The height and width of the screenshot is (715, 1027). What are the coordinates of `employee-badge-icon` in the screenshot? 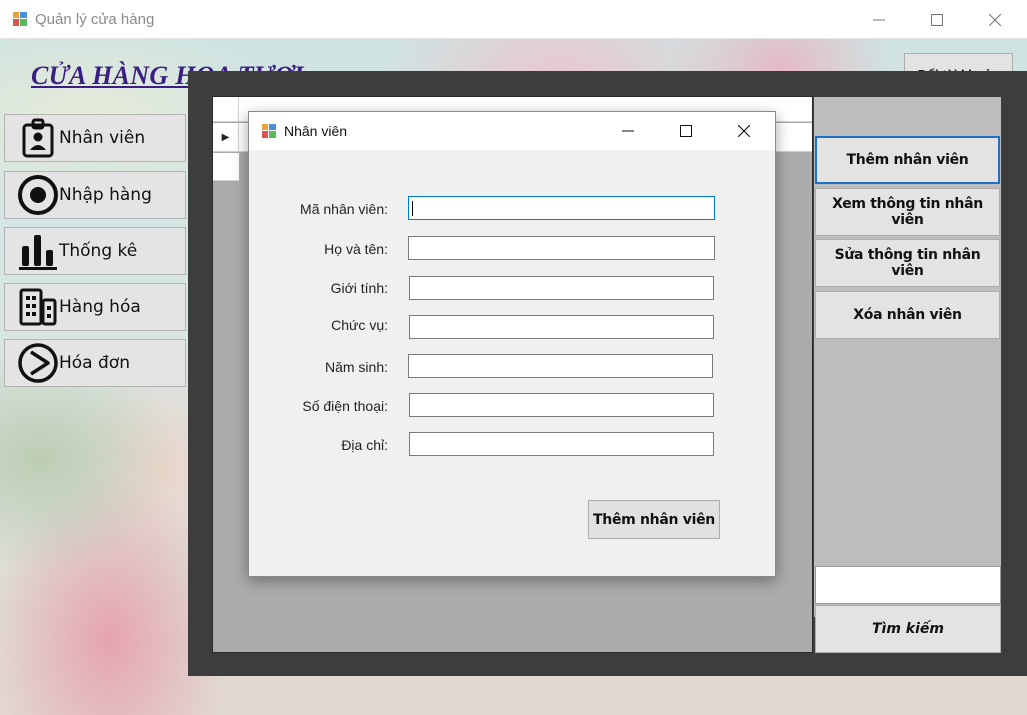 It's located at (38, 138).